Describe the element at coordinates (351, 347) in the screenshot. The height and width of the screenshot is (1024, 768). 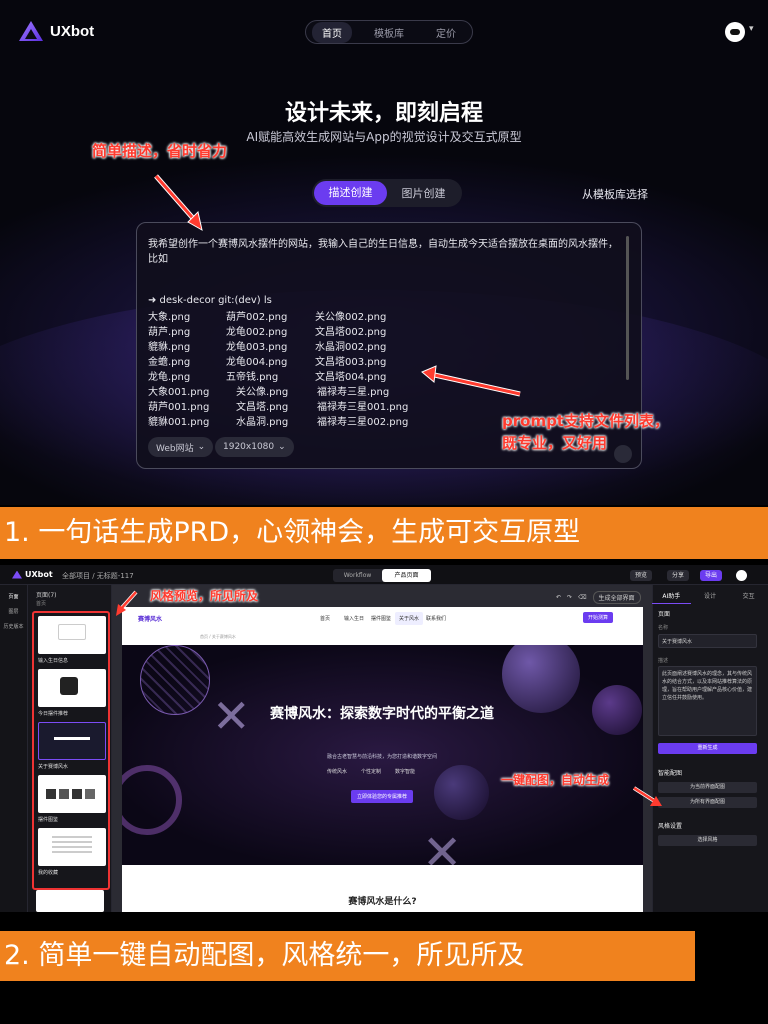
I see `file-name: 水晶洞002.png` at that location.